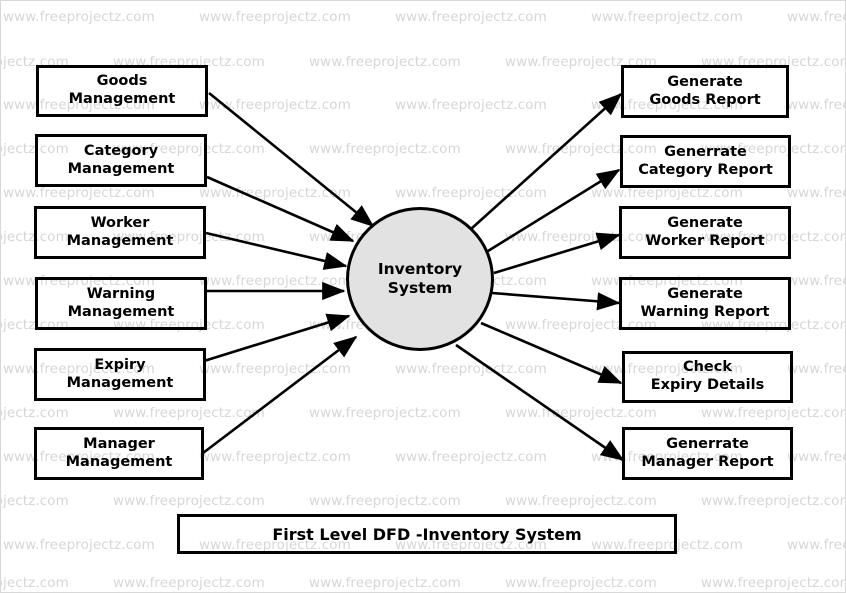  I want to click on entity-manager-management: Manager Management, so click(119, 453).